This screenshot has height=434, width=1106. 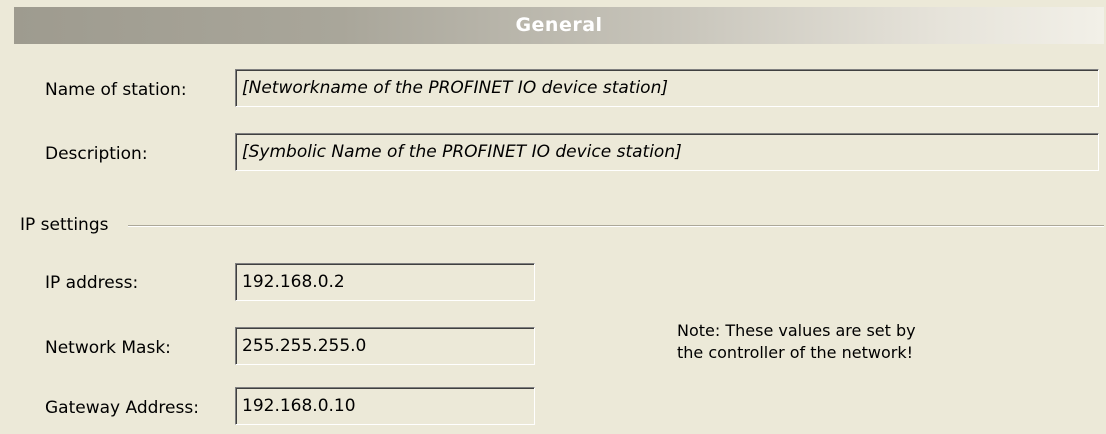 I want to click on controller-note-line-1: Note: These values are set by, so click(x=796, y=330).